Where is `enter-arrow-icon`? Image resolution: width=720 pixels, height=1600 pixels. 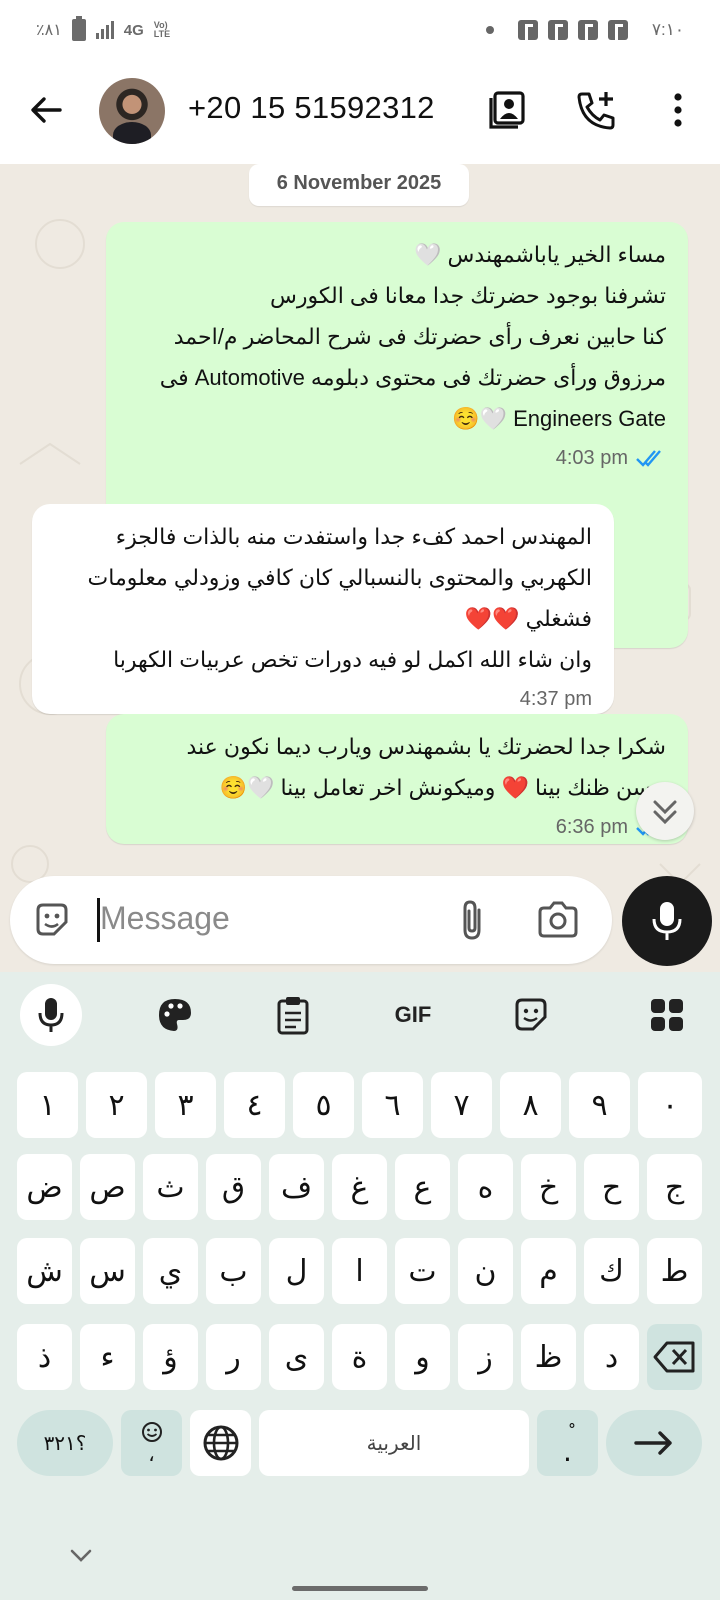
enter-arrow-icon is located at coordinates (653, 1443).